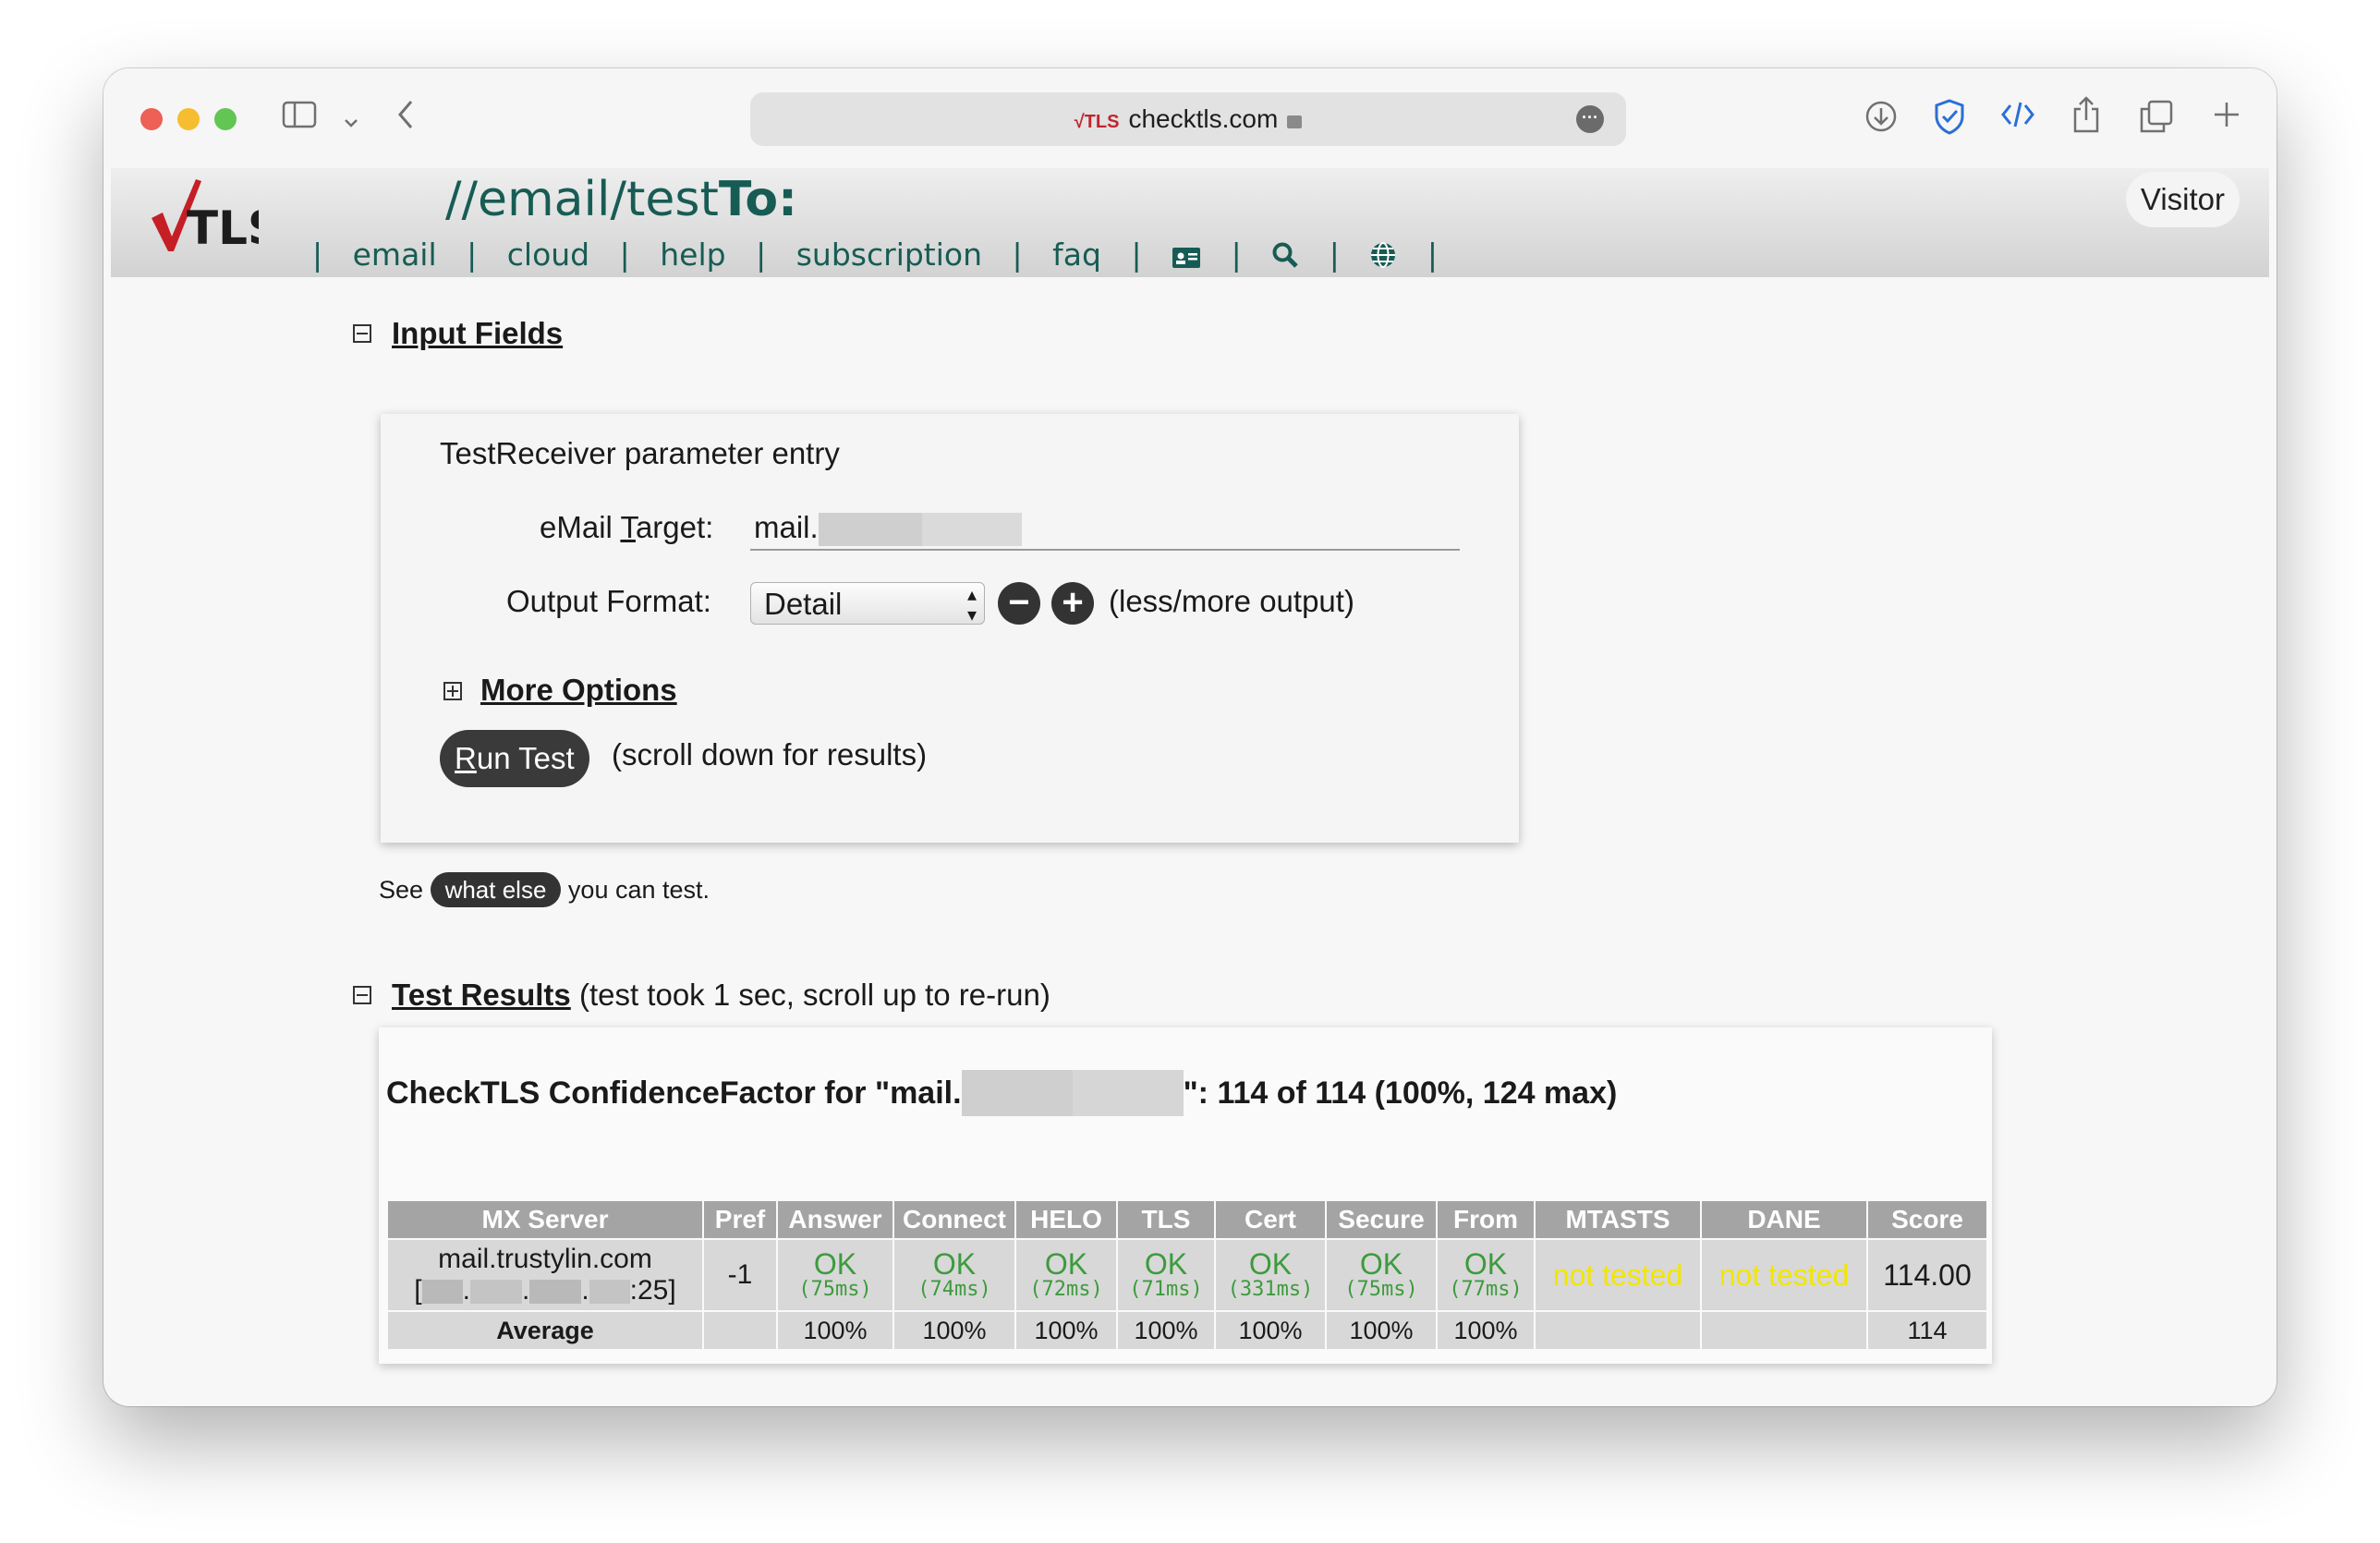 The image size is (2380, 1543). What do you see at coordinates (1590, 119) in the screenshot?
I see `more-icon: ···` at bounding box center [1590, 119].